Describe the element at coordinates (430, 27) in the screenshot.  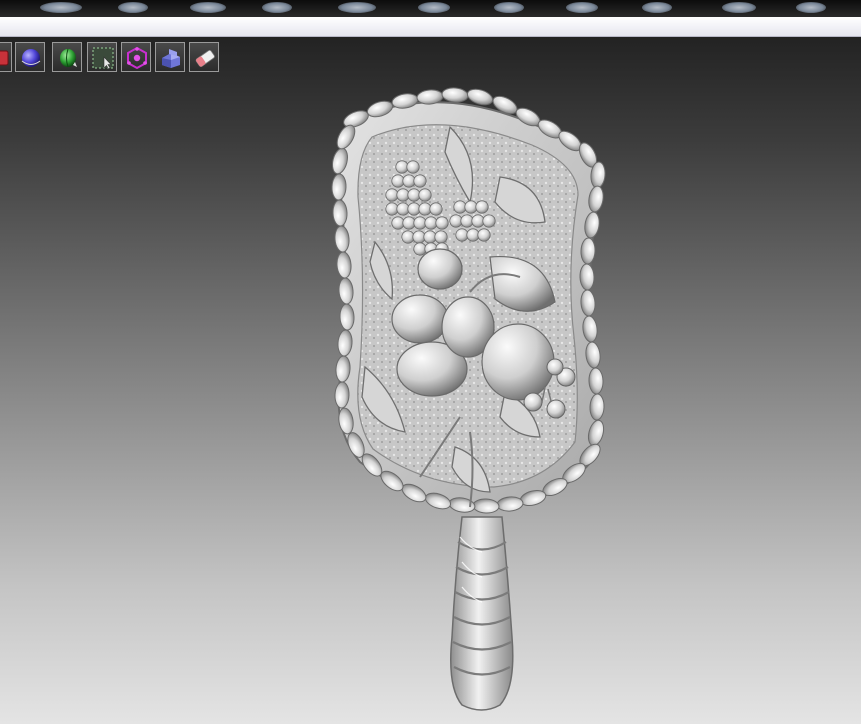
I see `window-title-bar` at that location.